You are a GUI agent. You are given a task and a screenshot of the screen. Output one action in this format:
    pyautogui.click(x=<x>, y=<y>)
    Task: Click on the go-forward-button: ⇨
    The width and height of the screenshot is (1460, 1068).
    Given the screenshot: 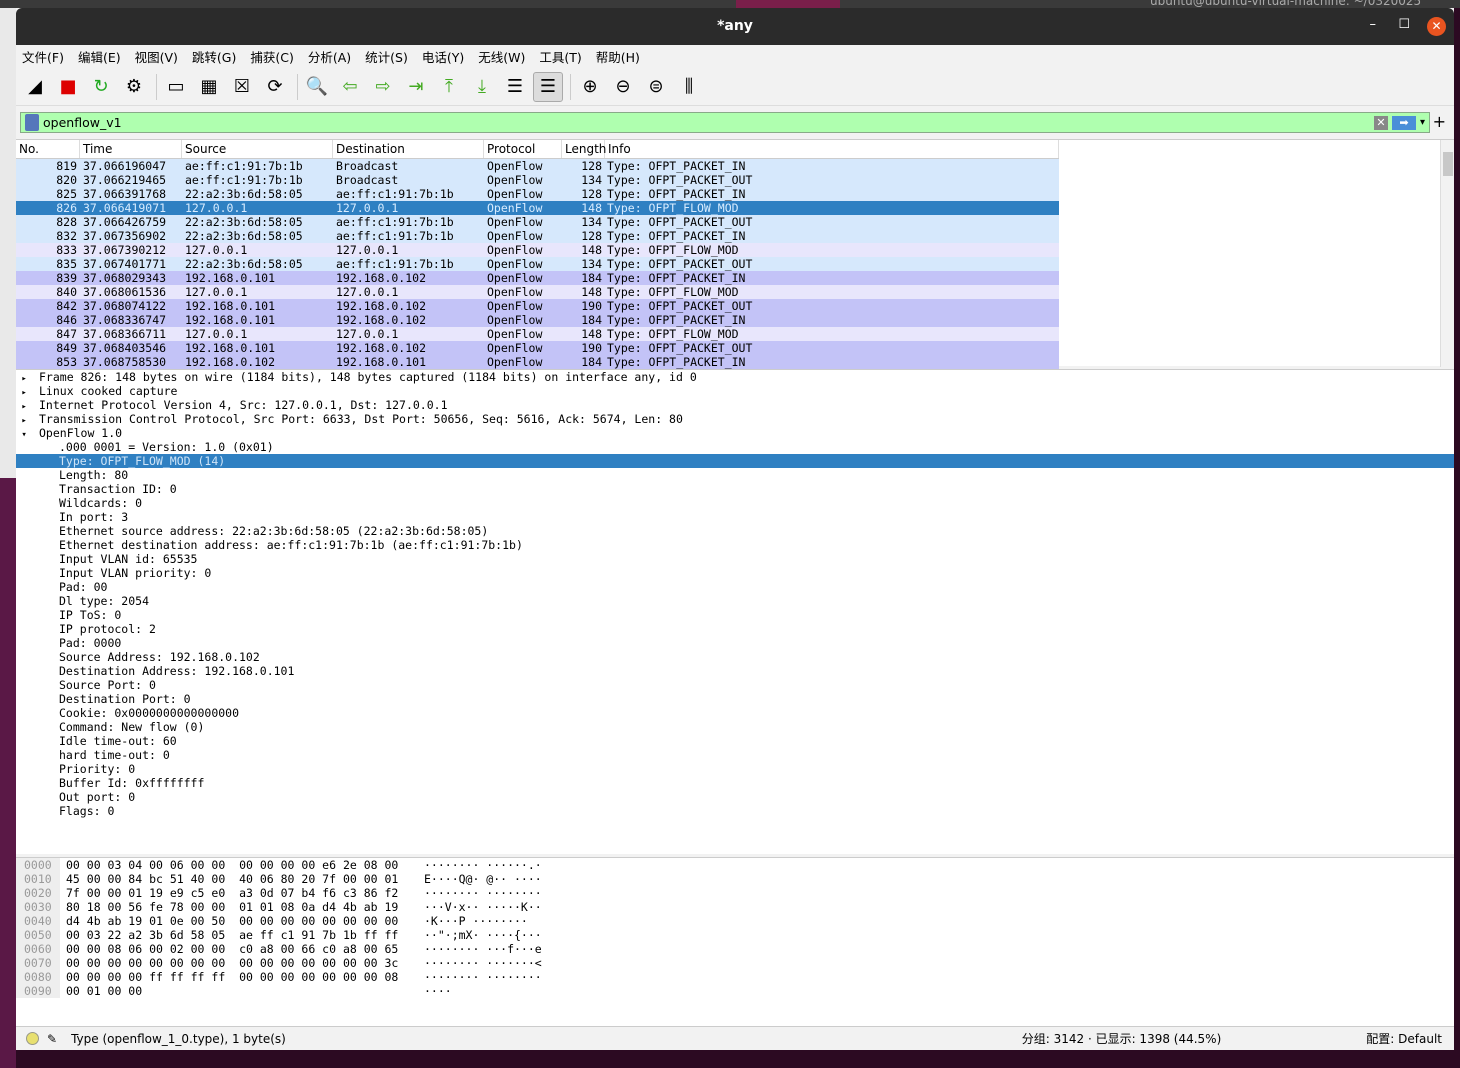 What is the action you would take?
    pyautogui.click(x=383, y=87)
    